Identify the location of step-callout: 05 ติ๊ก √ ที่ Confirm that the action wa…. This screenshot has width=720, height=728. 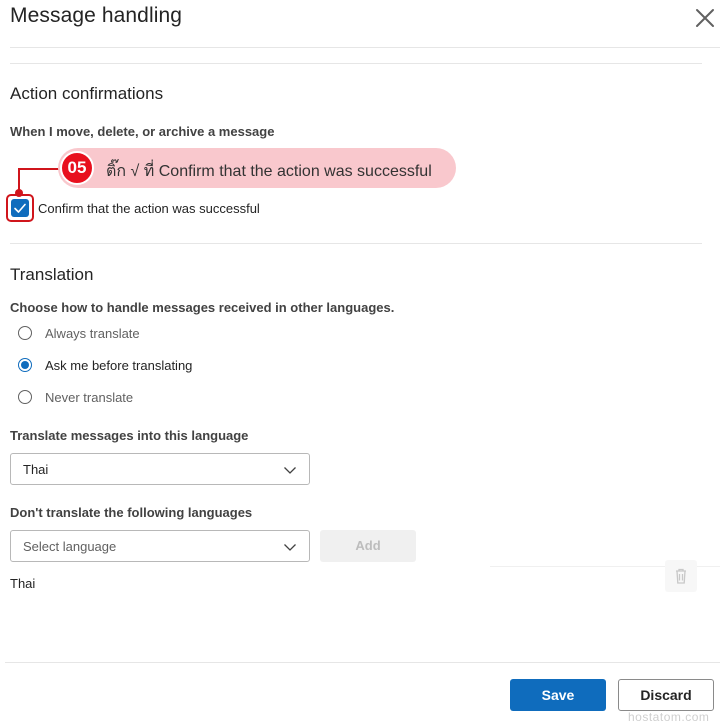
(257, 168).